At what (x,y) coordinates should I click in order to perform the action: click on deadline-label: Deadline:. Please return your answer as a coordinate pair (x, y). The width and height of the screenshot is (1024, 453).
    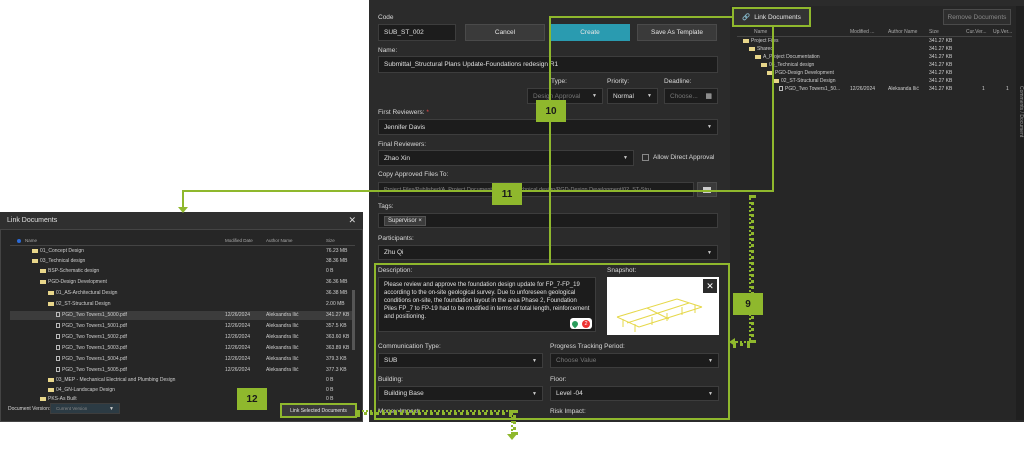
    Looking at the image, I should click on (678, 81).